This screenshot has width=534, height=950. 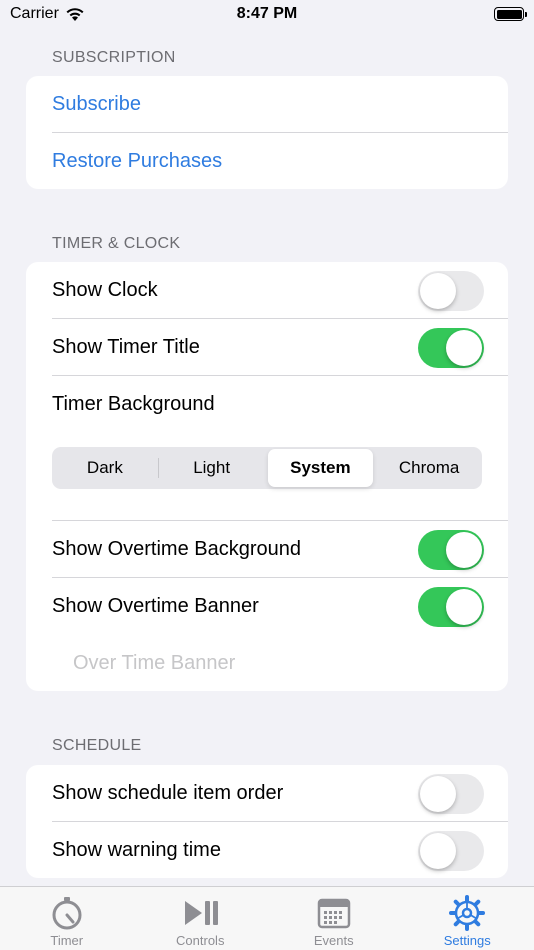 What do you see at coordinates (451, 291) in the screenshot?
I see `show-clock-toggle` at bounding box center [451, 291].